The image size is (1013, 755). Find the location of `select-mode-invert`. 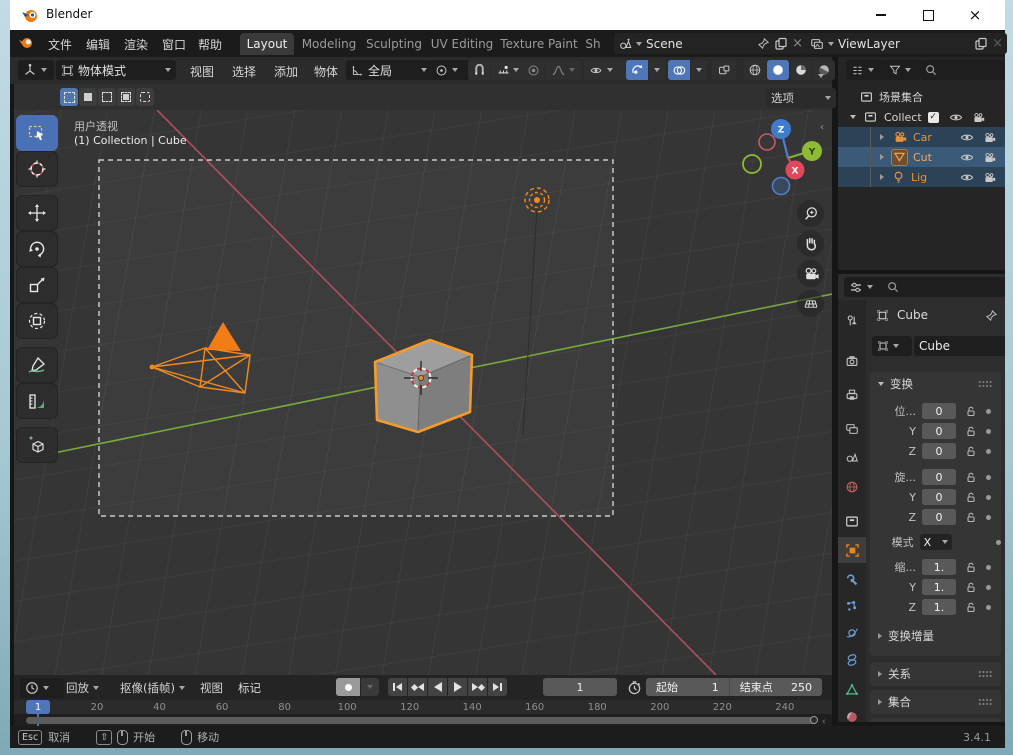

select-mode-invert is located at coordinates (126, 97).